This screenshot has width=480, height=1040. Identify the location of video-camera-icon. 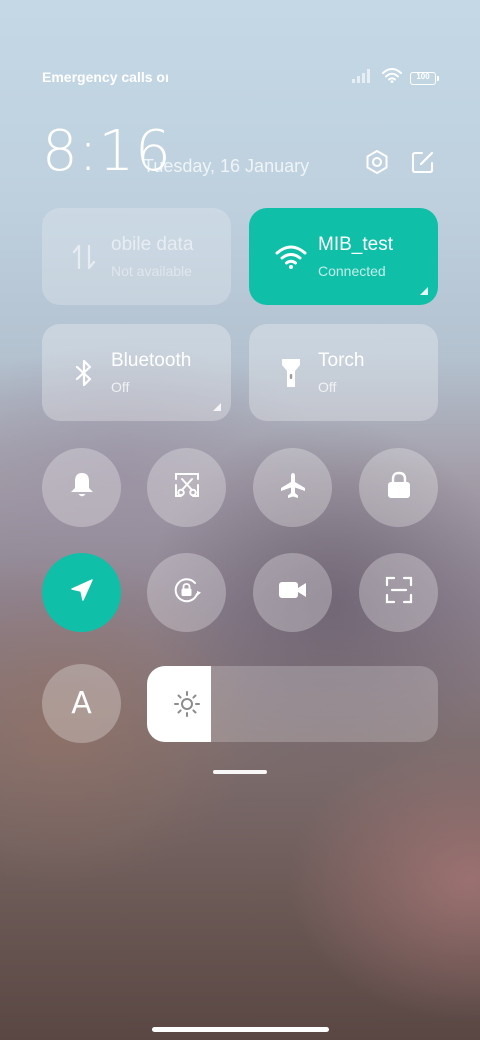
(293, 592).